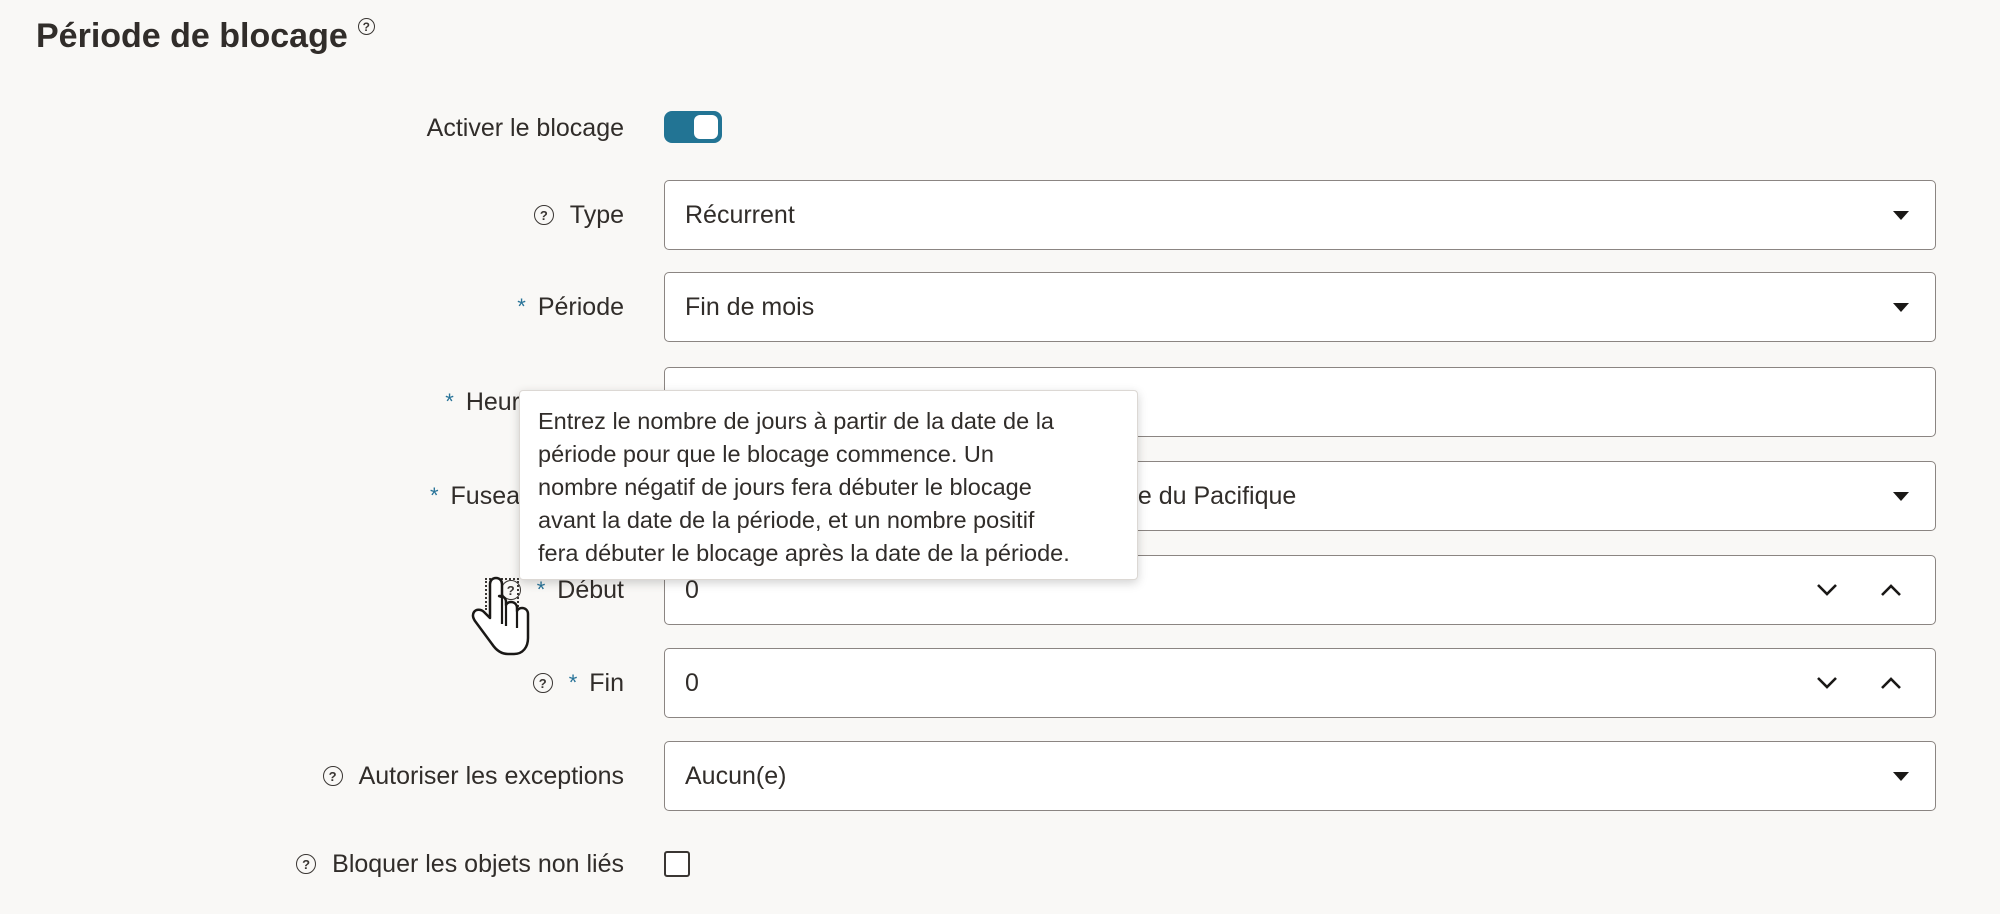 The height and width of the screenshot is (914, 2000). What do you see at coordinates (1300, 215) in the screenshot?
I see `type-select: Récurrent` at bounding box center [1300, 215].